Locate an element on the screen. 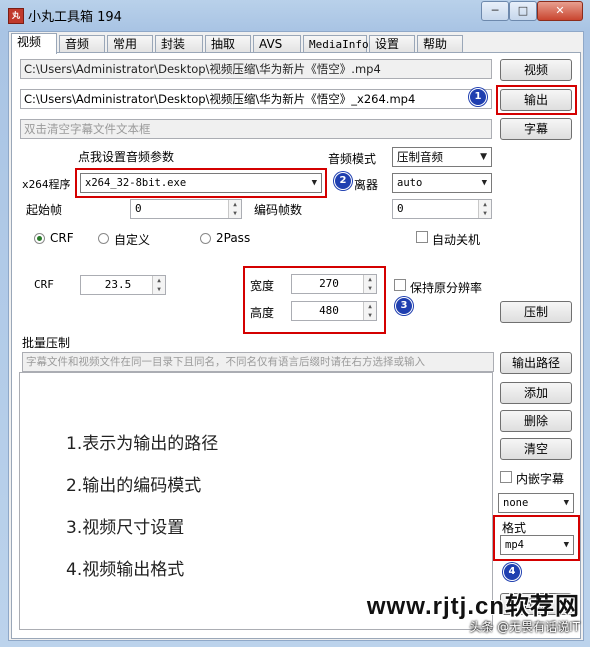 The width and height of the screenshot is (590, 647). format-select: mp4 ▼ is located at coordinates (537, 545).